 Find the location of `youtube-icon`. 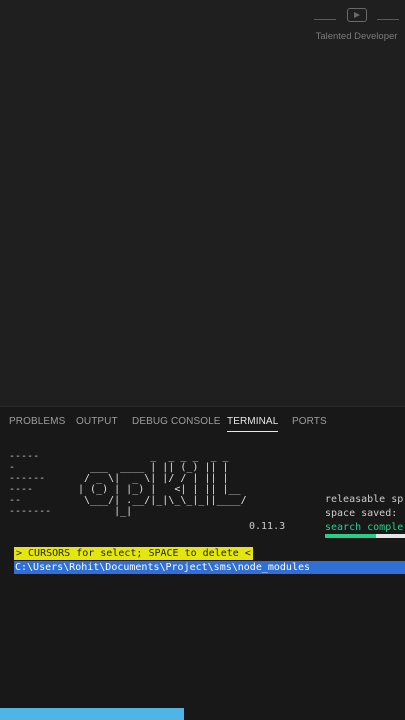

youtube-icon is located at coordinates (356, 15).